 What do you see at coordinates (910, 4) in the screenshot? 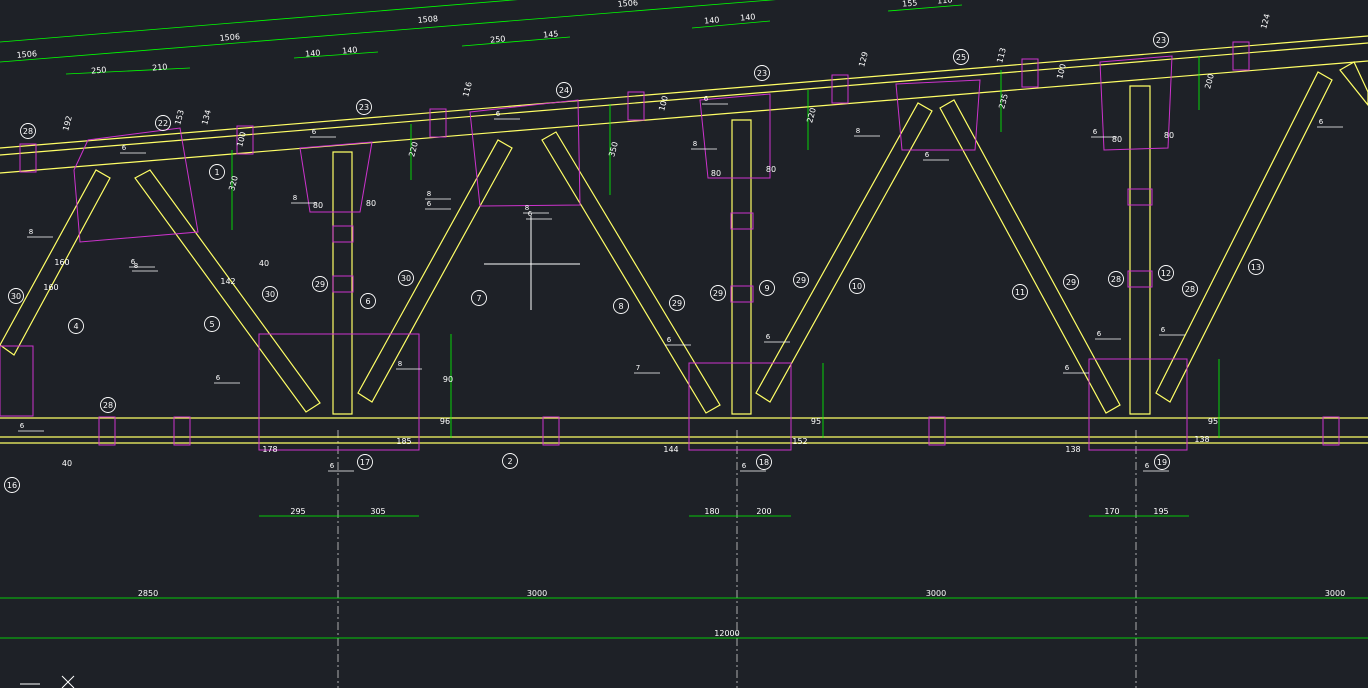
I see `sub-dim-text: 155` at bounding box center [910, 4].